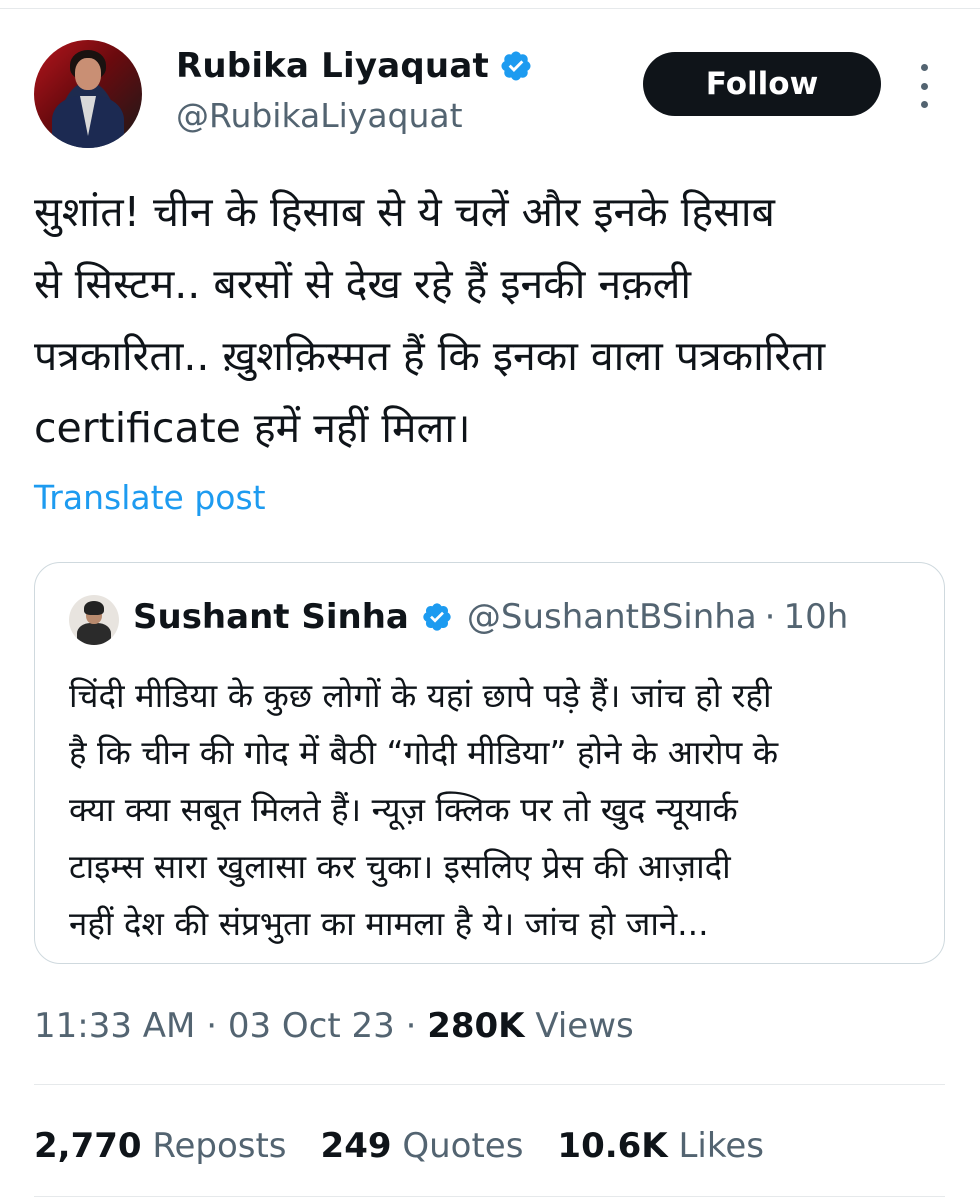 Image resolution: width=980 pixels, height=1200 pixels. I want to click on likes-label: Likes, so click(721, 1146).